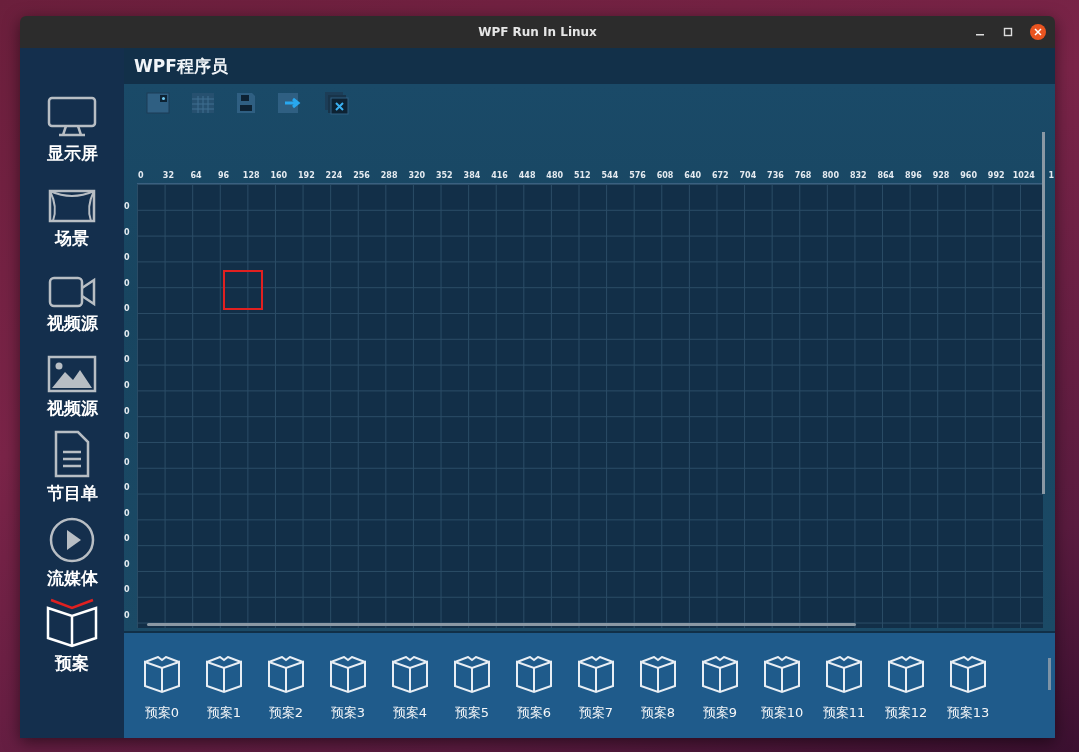 This screenshot has width=1079, height=752. I want to click on ruler-label: 512, so click(582, 176).